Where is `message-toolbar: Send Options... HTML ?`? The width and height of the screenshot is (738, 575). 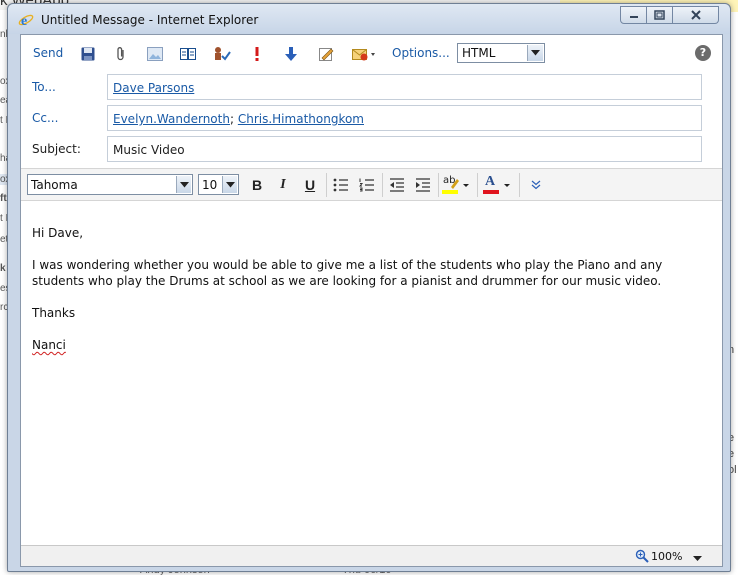
message-toolbar: Send Options... HTML ? is located at coordinates (371, 53).